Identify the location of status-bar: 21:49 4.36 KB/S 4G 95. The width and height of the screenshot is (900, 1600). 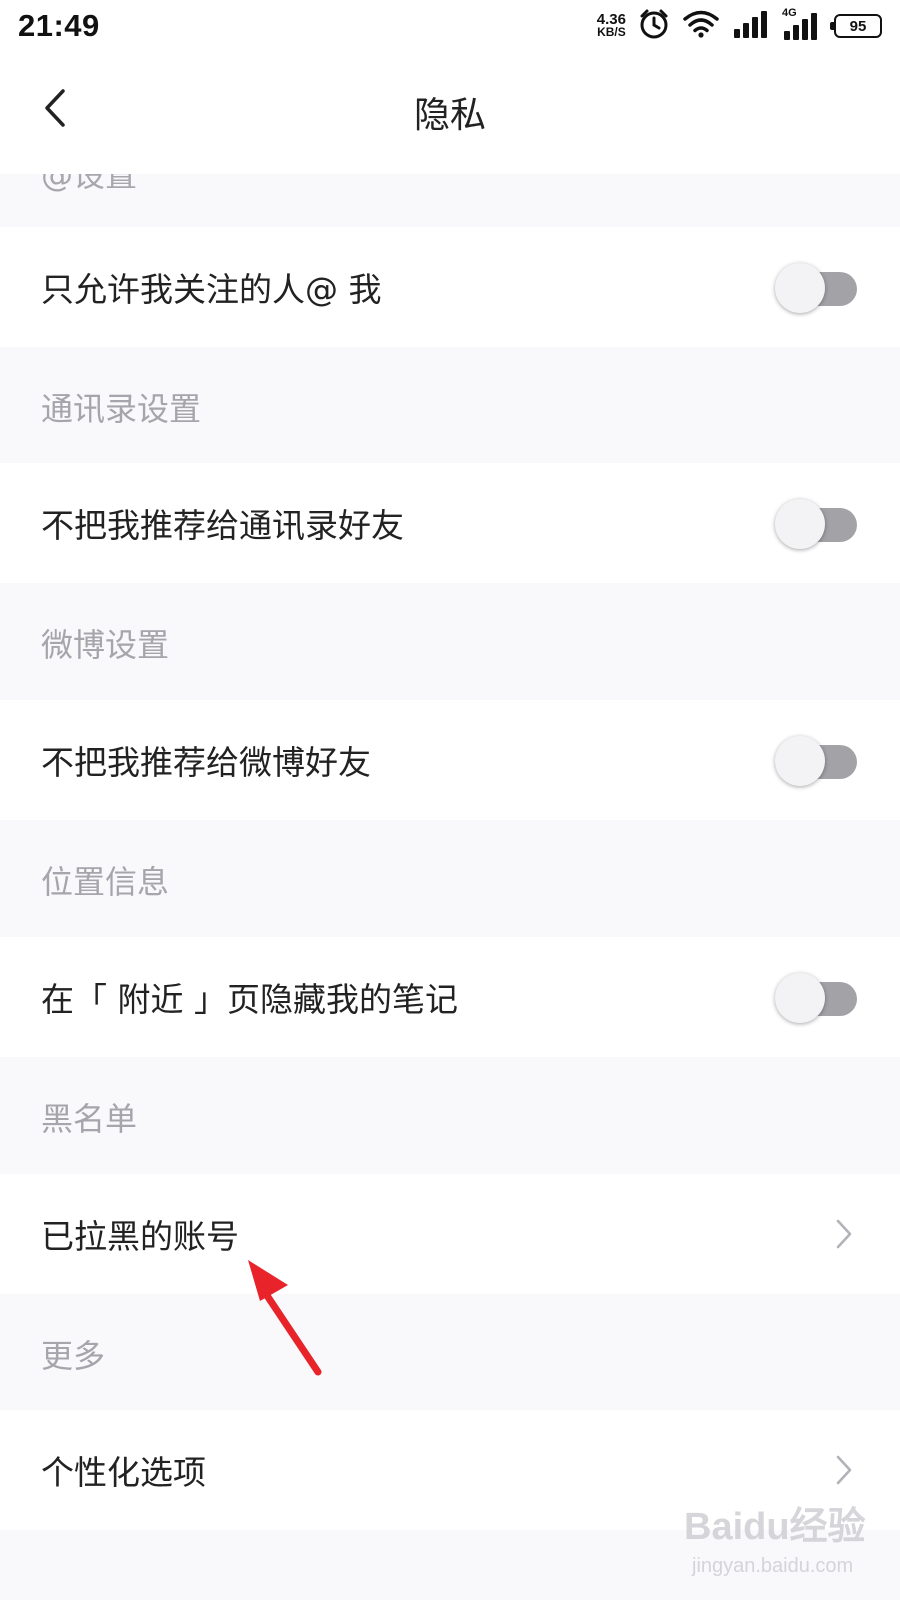
(450, 26).